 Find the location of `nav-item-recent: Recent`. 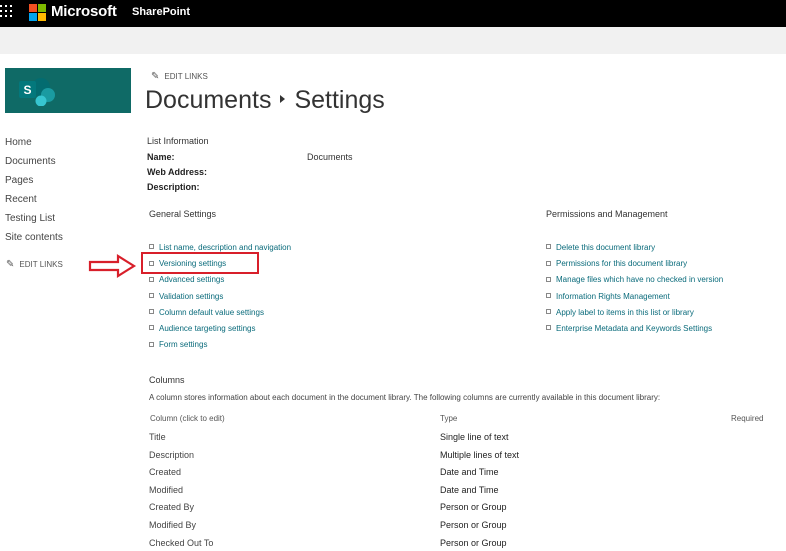

nav-item-recent: Recent is located at coordinates (34, 199).